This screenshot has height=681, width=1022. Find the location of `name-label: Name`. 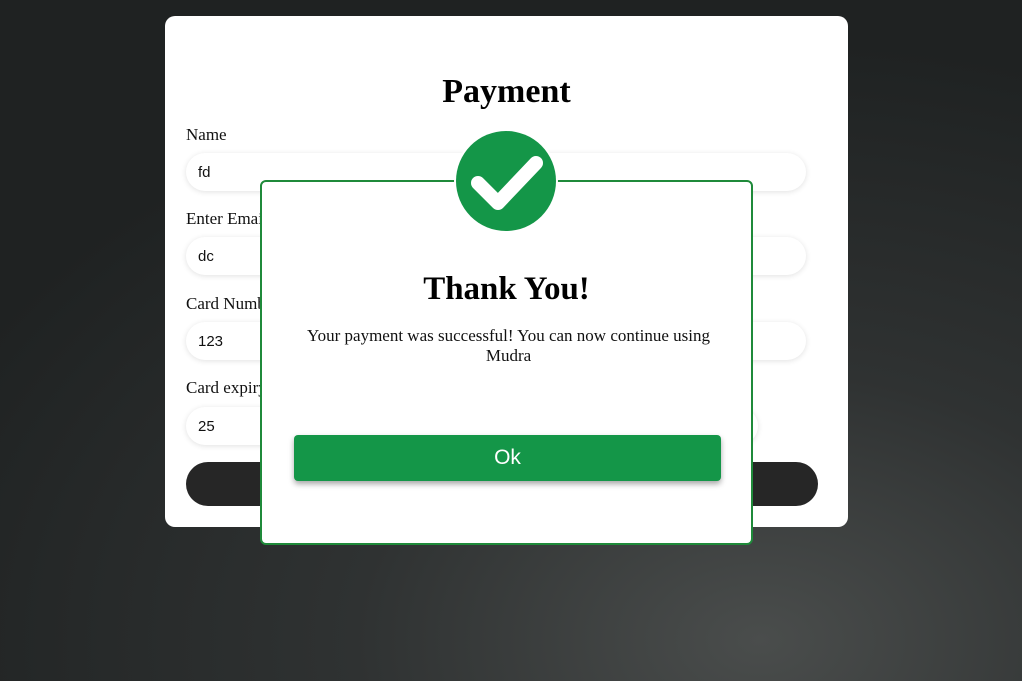

name-label: Name is located at coordinates (206, 134).